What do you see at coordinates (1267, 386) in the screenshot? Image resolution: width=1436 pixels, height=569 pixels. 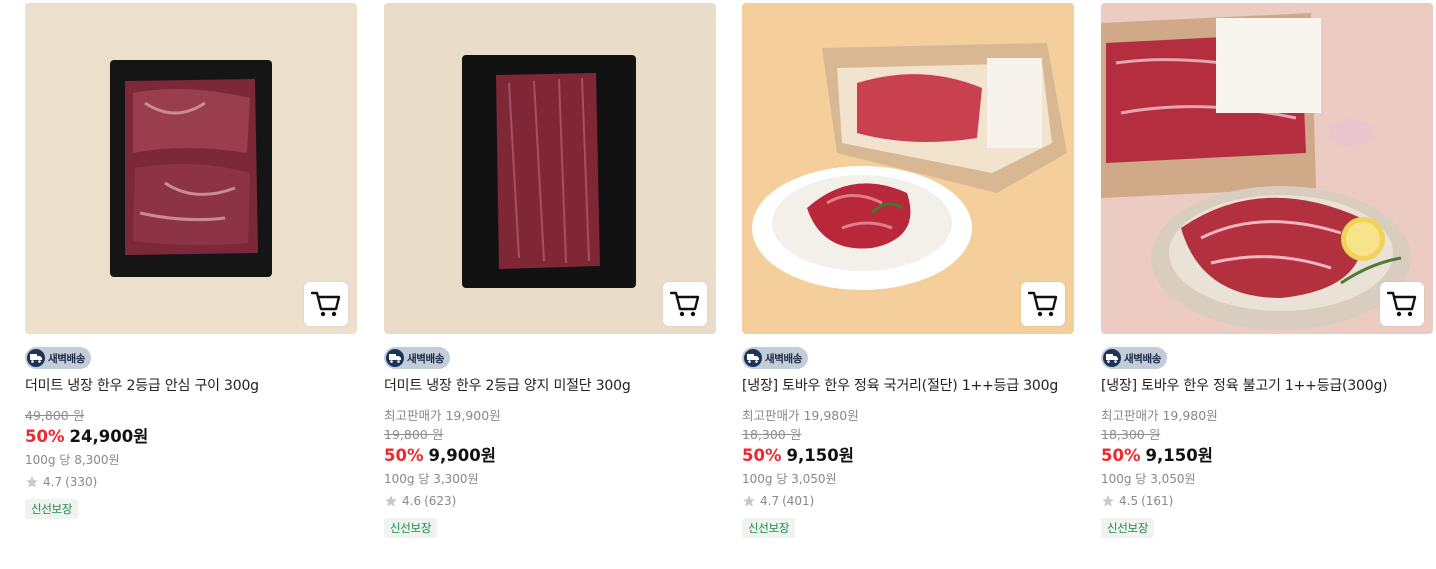 I see `product-title: [냉장] 토바우 한우 정육 불고기 1++등급(300g)` at bounding box center [1267, 386].